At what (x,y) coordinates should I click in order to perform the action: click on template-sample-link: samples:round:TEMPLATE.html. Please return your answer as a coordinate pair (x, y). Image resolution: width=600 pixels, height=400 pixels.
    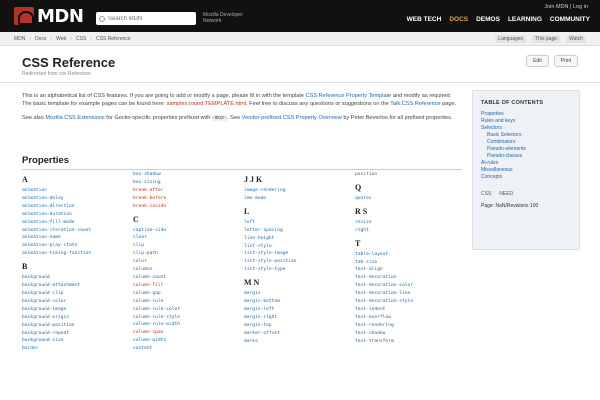
    Looking at the image, I should click on (206, 104).